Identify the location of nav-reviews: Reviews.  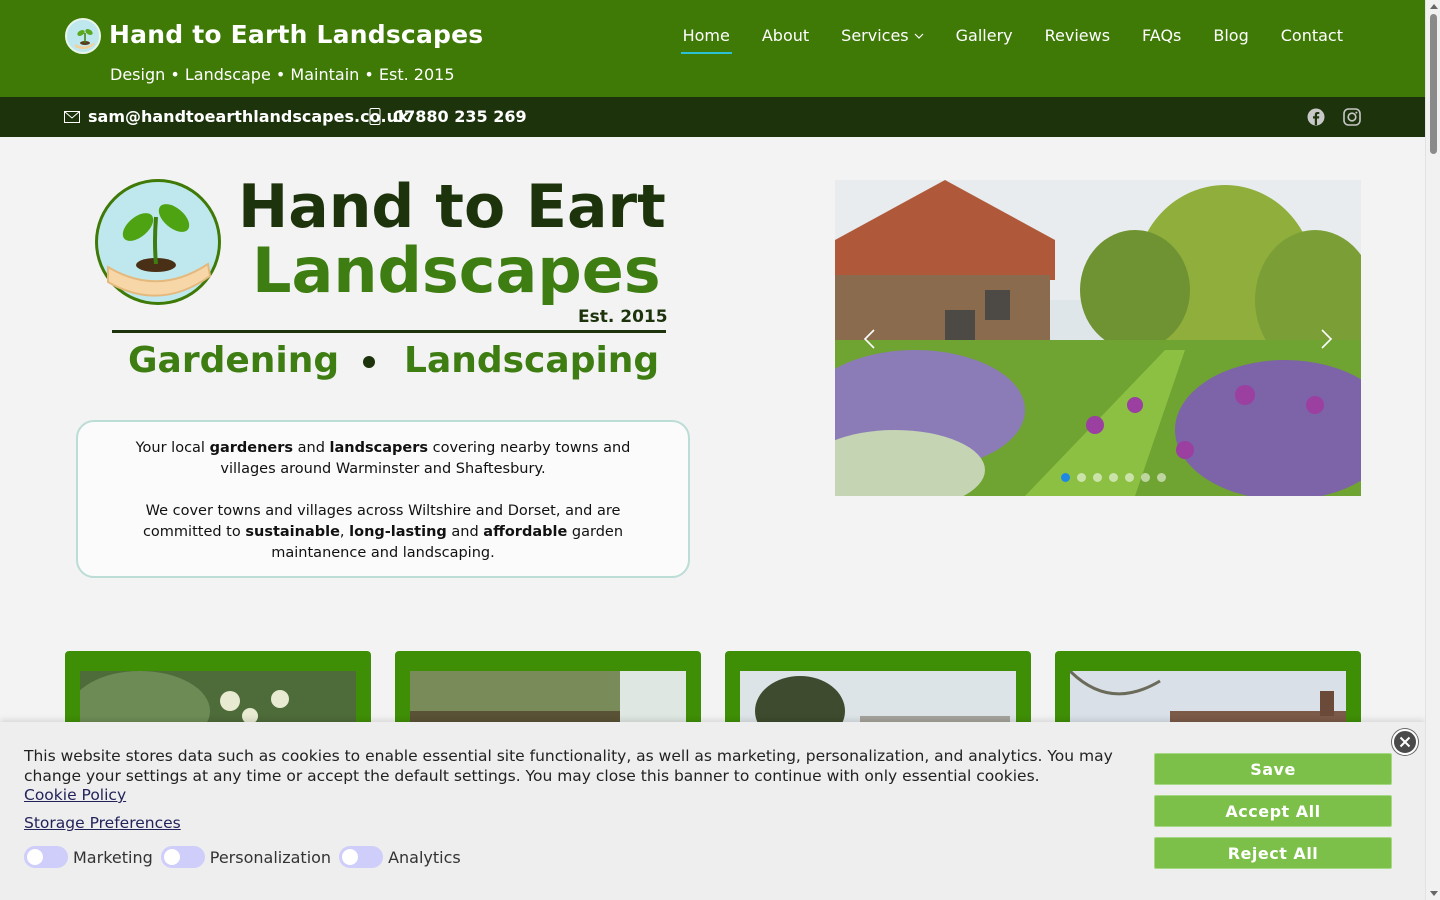
(1077, 40).